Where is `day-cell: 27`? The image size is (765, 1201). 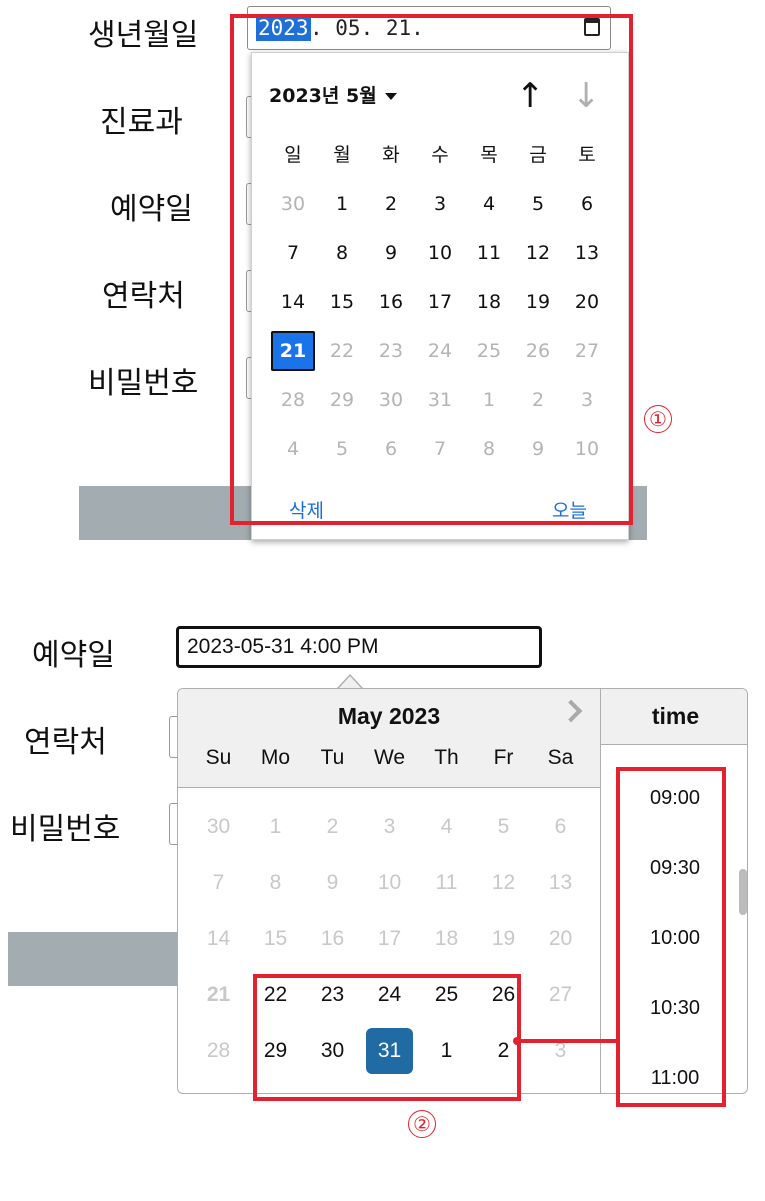 day-cell: 27 is located at coordinates (560, 994).